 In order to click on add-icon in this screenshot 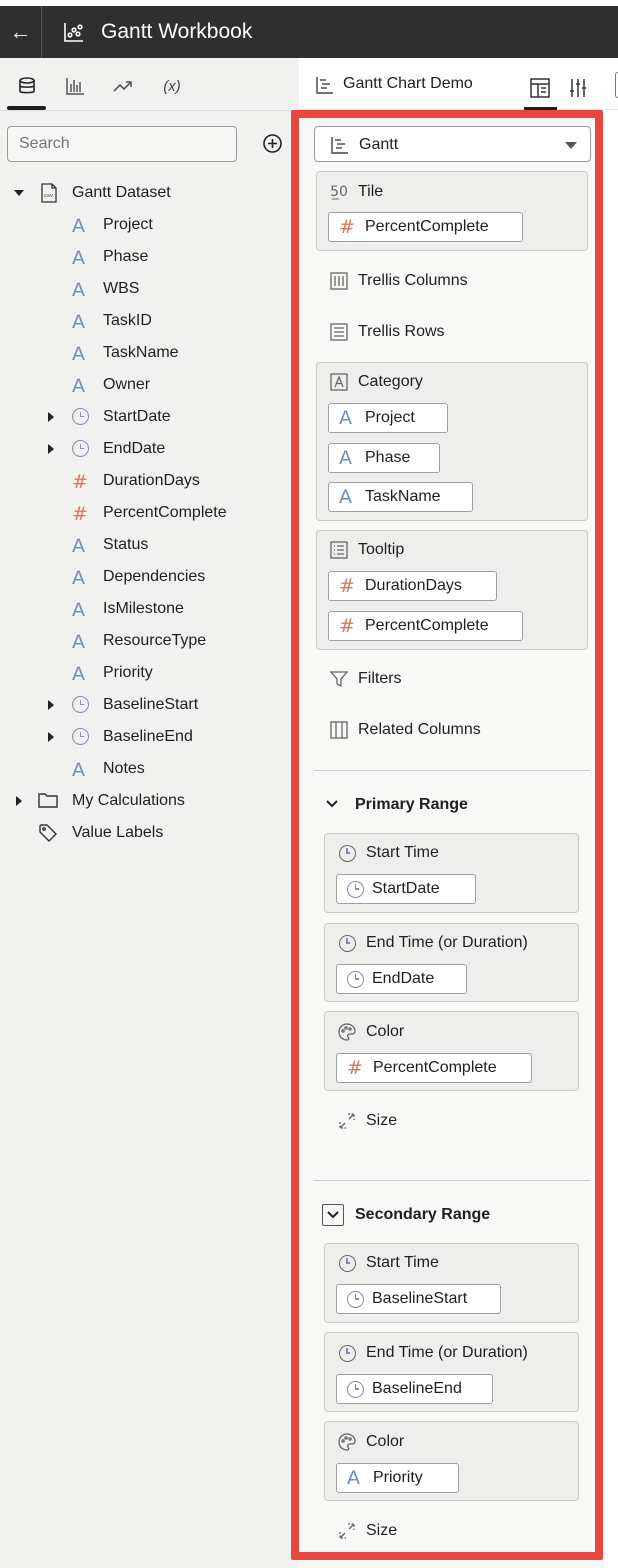, I will do `click(272, 143)`.